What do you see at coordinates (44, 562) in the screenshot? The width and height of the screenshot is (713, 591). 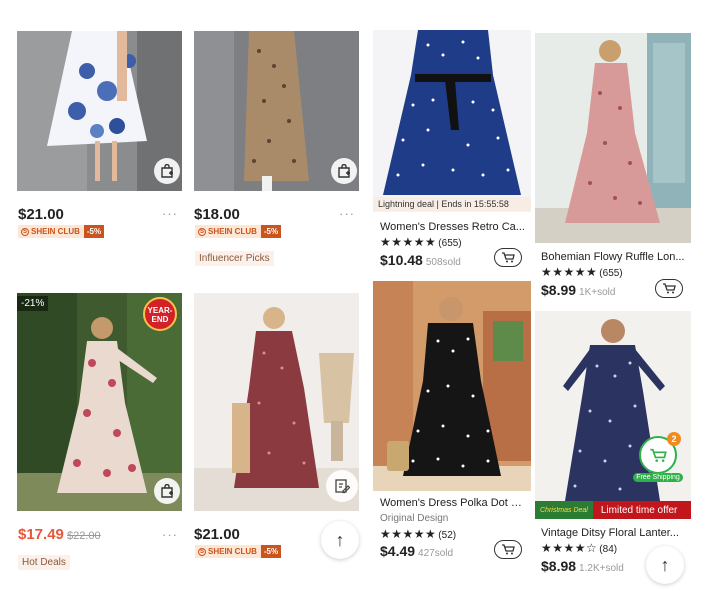 I see `hot-deals-tag: Hot Deals` at bounding box center [44, 562].